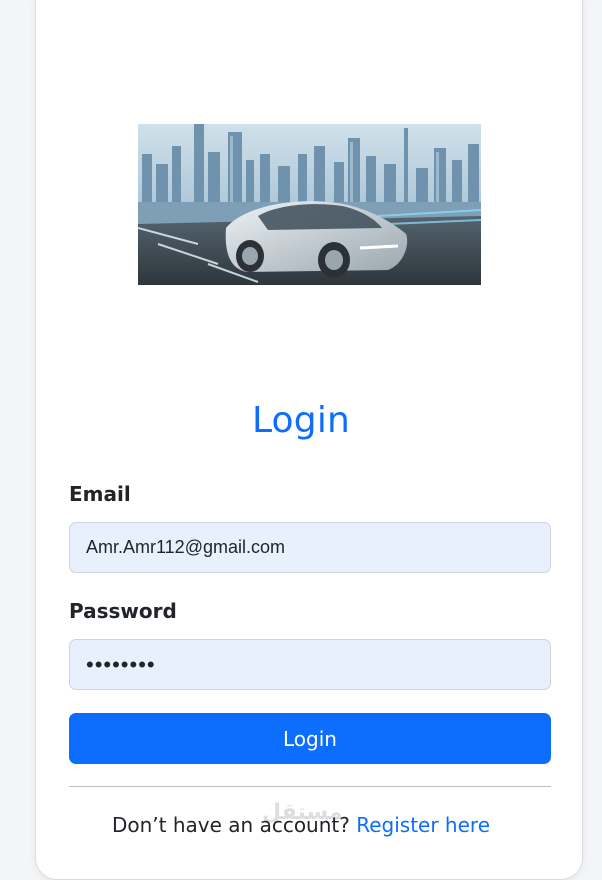  I want to click on email-label: Email, so click(100, 494).